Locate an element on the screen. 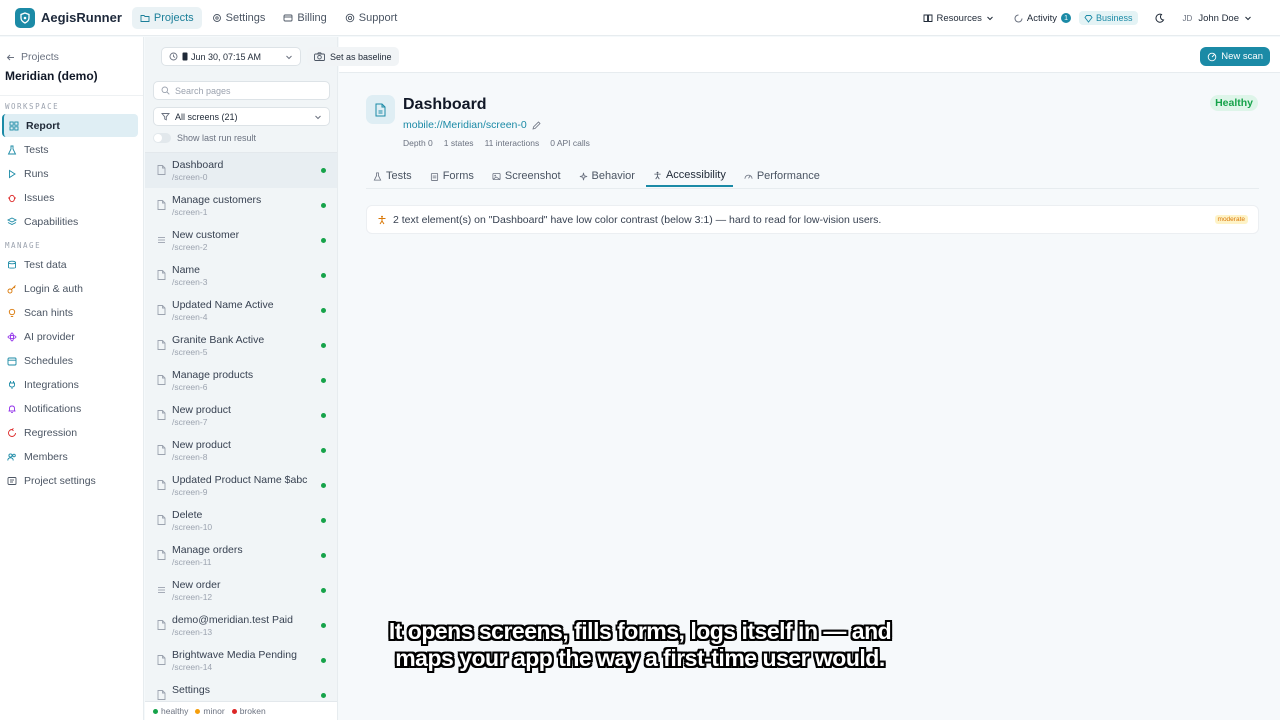  set-baseline-button: Set as baseline is located at coordinates (353, 56).